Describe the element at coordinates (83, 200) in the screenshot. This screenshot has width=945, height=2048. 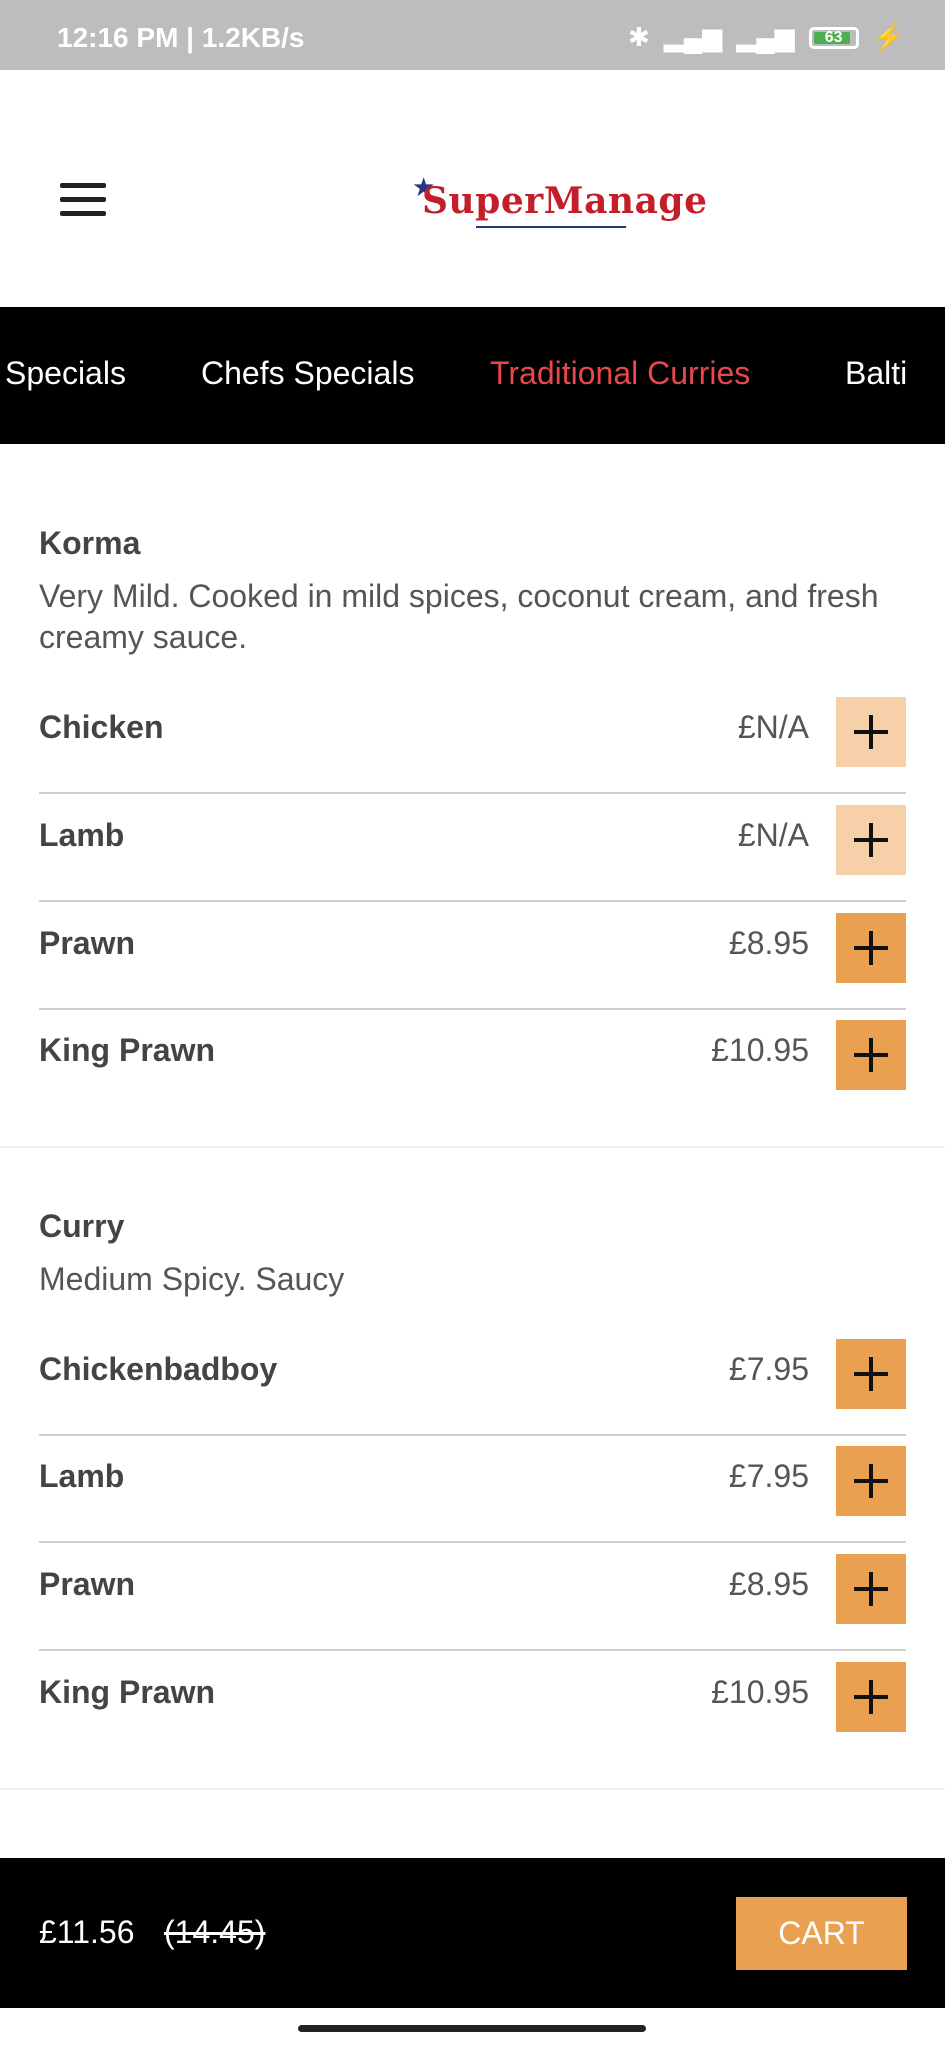
I see `menu-icon` at that location.